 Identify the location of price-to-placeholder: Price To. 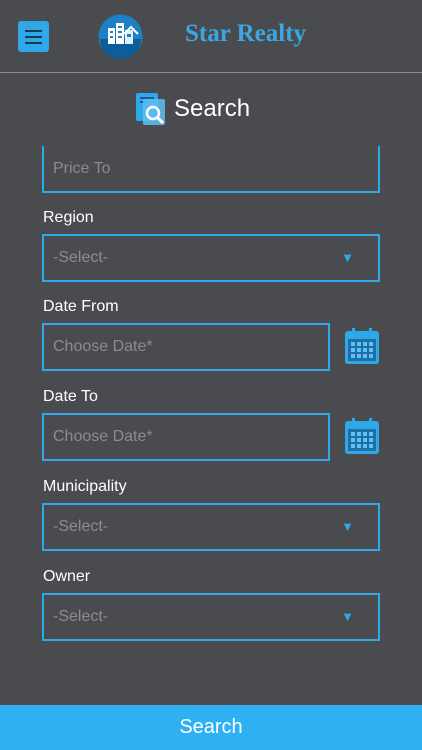
(82, 168).